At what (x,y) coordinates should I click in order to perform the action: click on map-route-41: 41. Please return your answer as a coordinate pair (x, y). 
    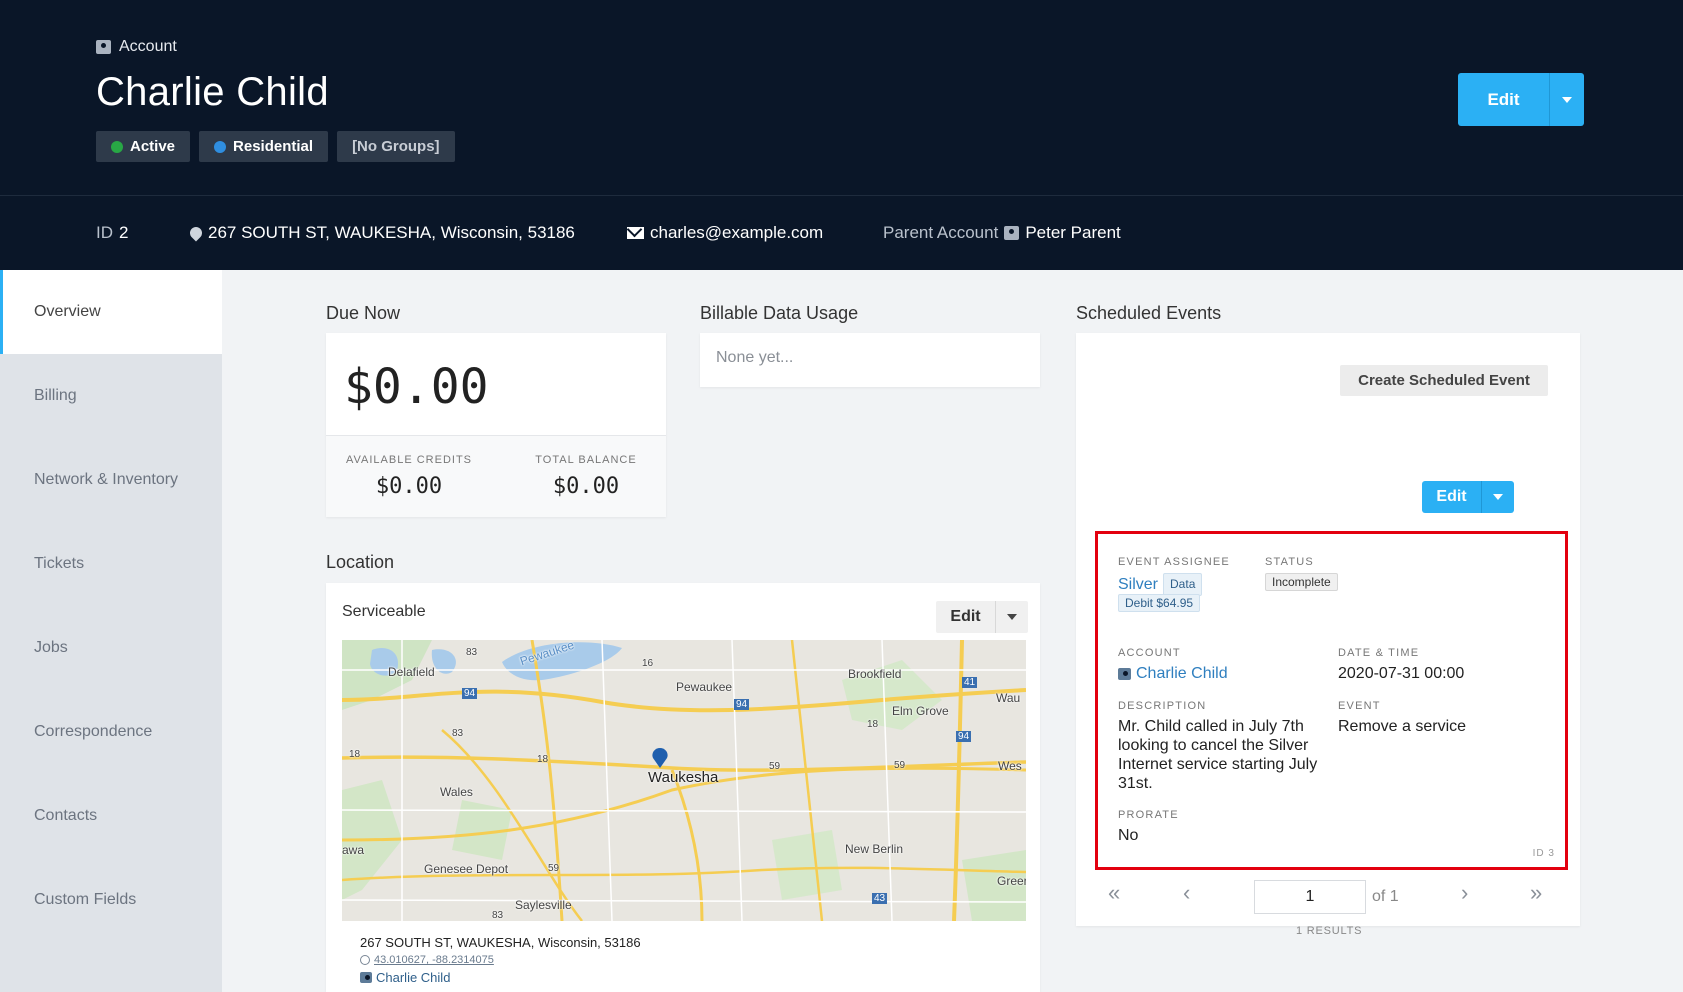
    Looking at the image, I should click on (970, 682).